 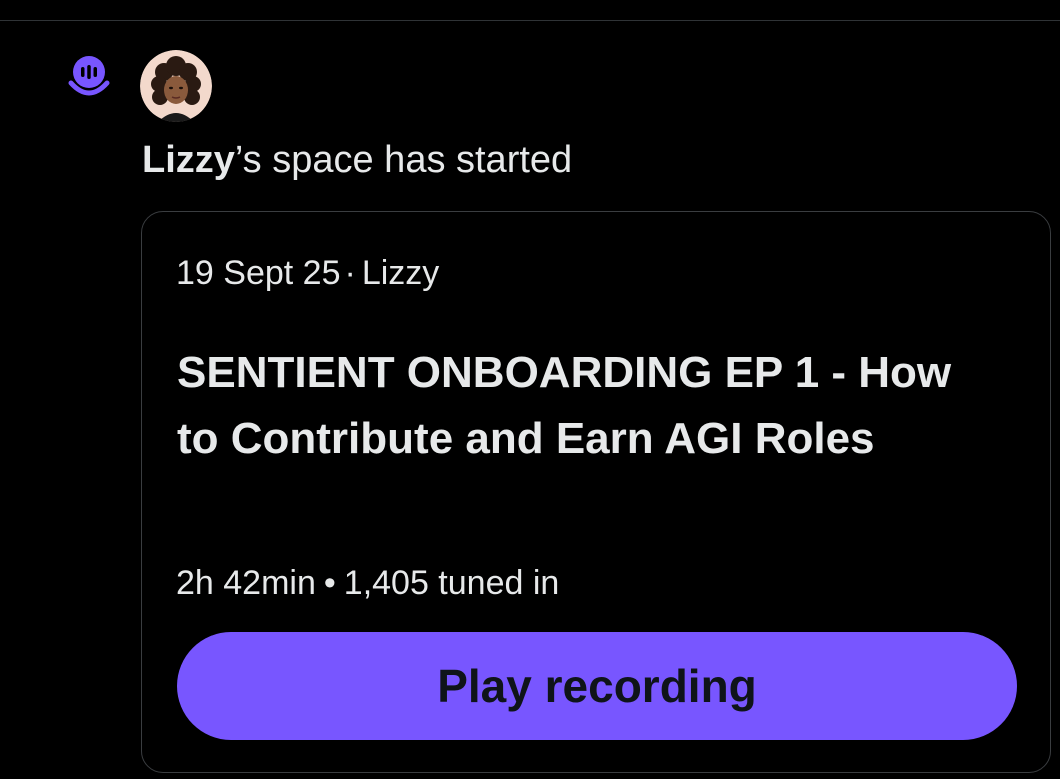 I want to click on space-meta: 19 Sept 25 · Lizzy, so click(x=307, y=273).